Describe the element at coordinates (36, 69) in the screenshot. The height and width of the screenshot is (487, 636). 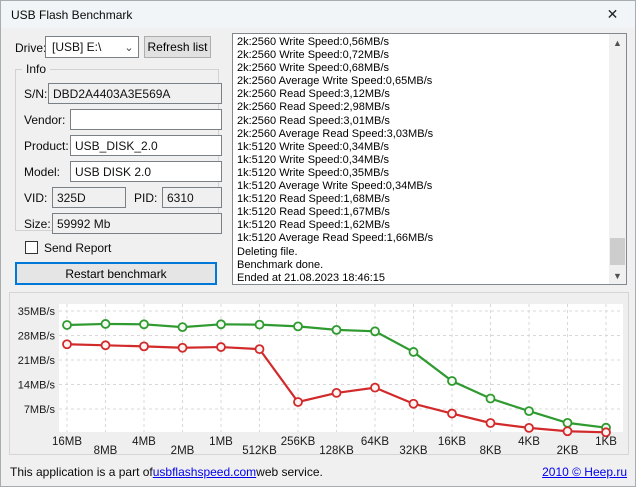
I see `info-group-label: Info` at that location.